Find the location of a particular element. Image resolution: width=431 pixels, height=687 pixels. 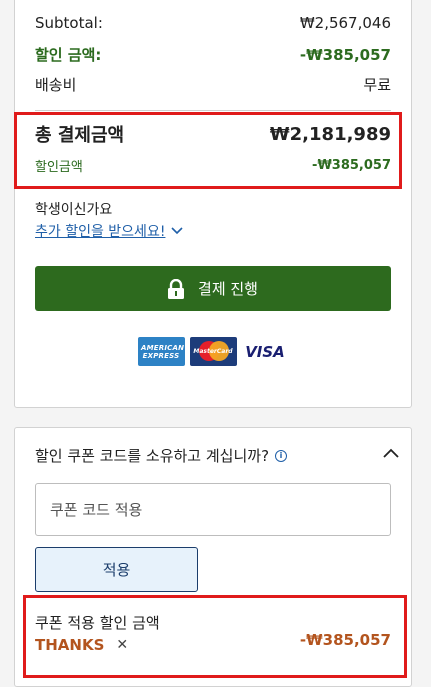

chevron-down-icon is located at coordinates (177, 231).